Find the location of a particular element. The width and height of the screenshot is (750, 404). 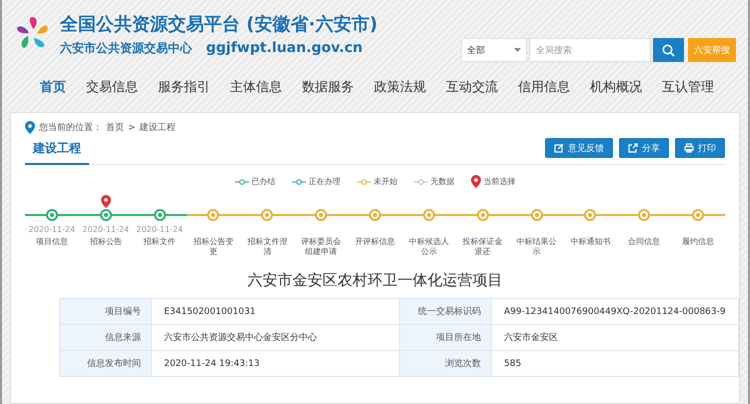

step-label: 招标公告 is located at coordinates (106, 242).